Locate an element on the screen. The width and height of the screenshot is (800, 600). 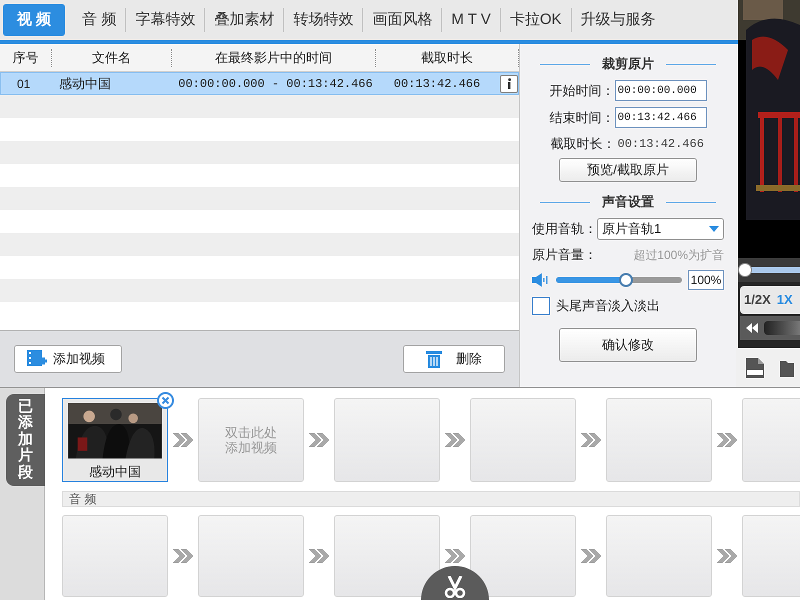
scissors-icon is located at coordinates (455, 587).